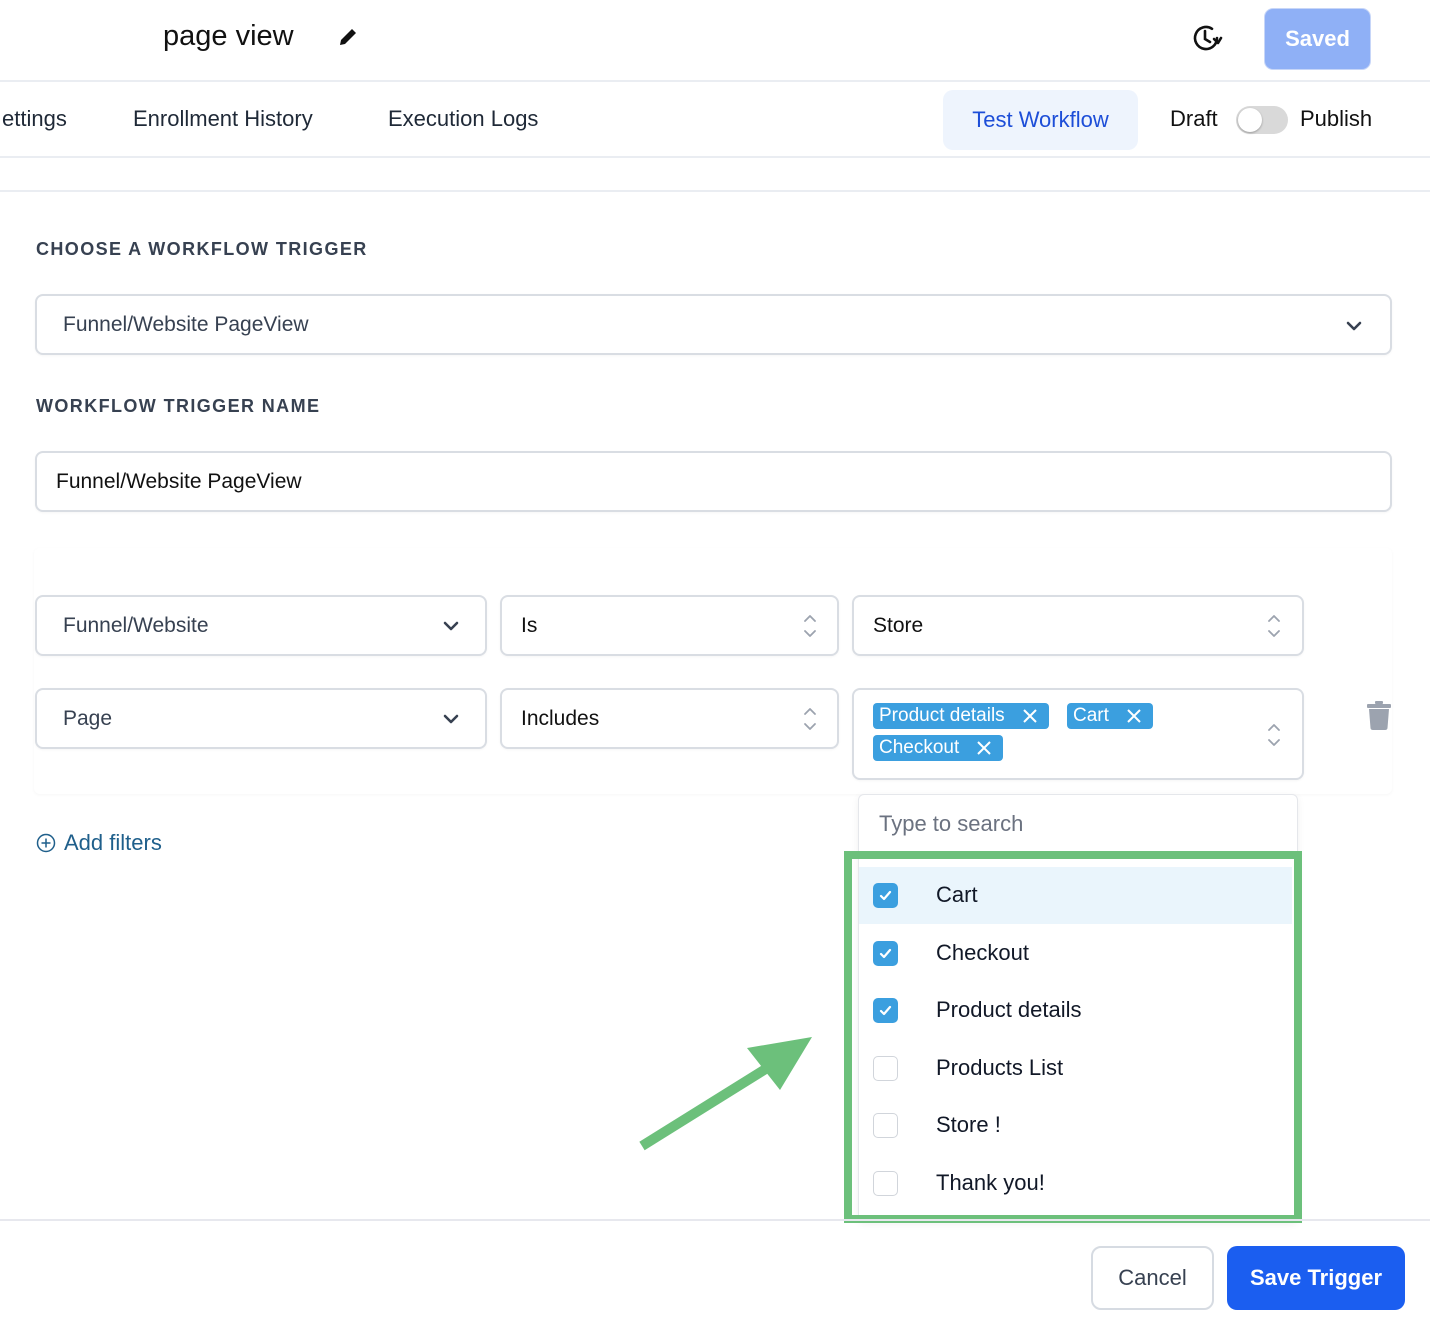 The height and width of the screenshot is (1336, 1430). I want to click on trigger-select: Funnel/Website PageView, so click(713, 324).